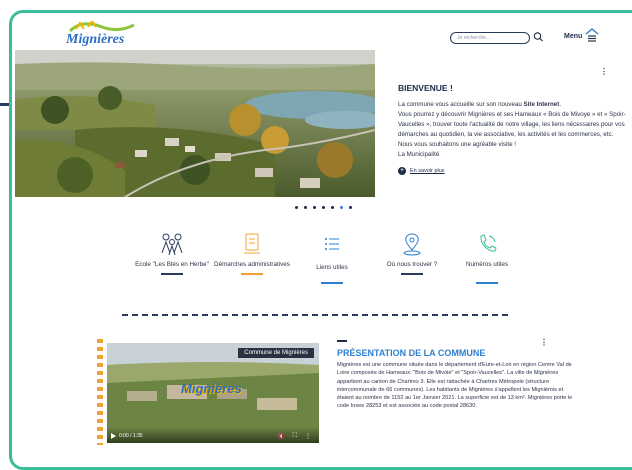 The image size is (632, 470). Describe the element at coordinates (211, 388) in the screenshot. I see `video-overlay-logo: Mignières` at that location.